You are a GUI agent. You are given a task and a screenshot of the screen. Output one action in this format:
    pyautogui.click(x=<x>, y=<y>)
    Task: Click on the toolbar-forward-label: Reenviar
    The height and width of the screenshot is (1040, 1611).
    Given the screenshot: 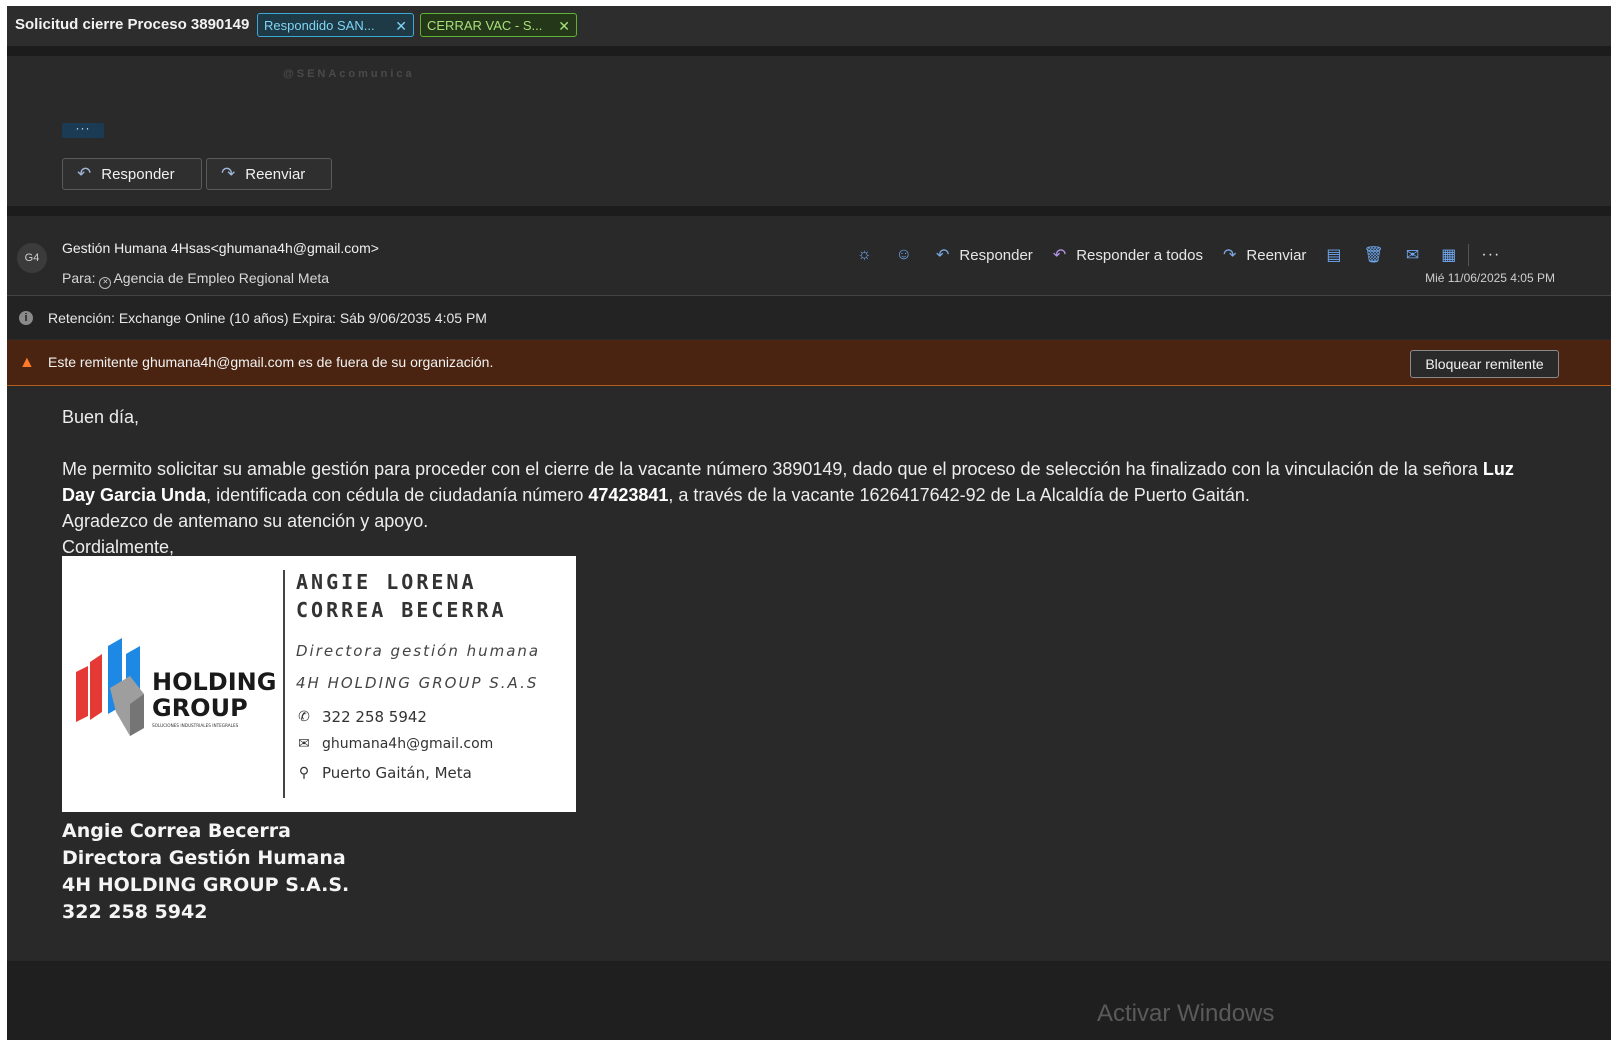 What is the action you would take?
    pyautogui.click(x=1276, y=255)
    